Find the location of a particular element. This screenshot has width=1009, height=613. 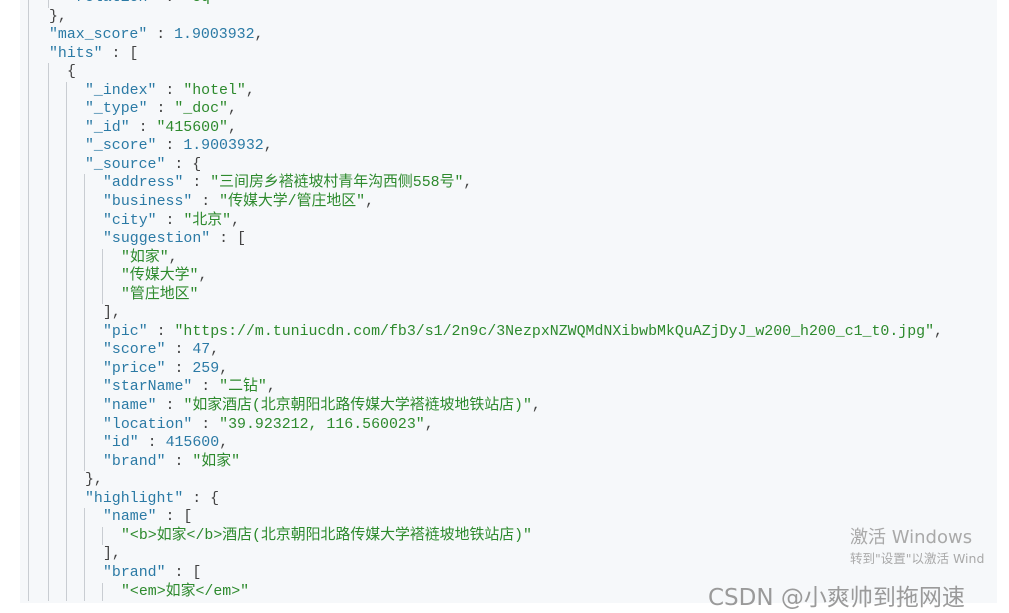

json-line: "relation" : "eq" is located at coordinates (471, 4).